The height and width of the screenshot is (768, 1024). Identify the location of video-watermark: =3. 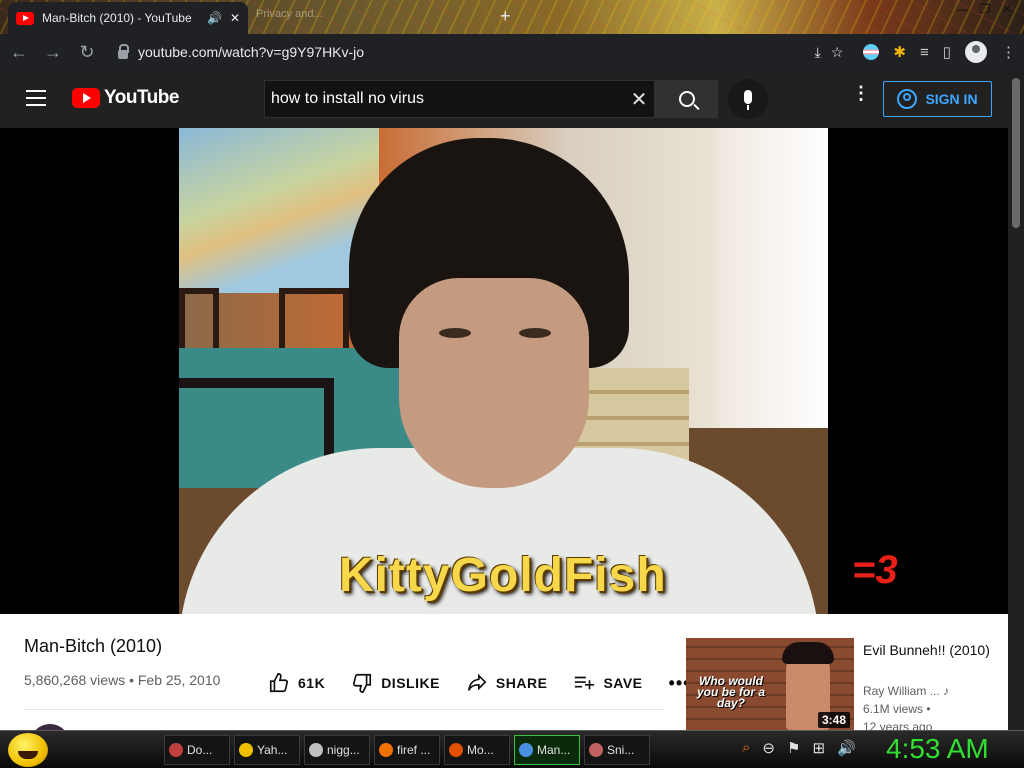
(875, 570).